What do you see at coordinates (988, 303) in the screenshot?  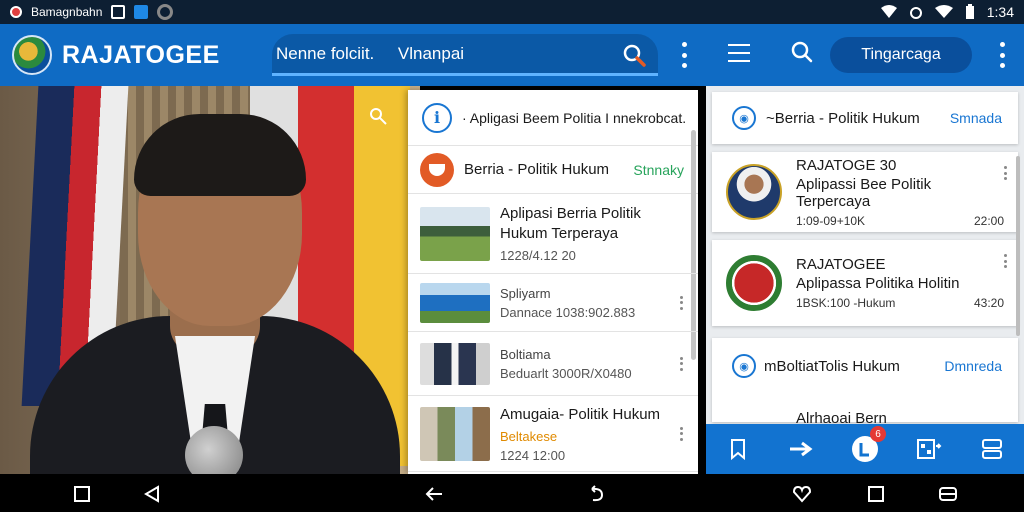 I see `item-time: 43:20` at bounding box center [988, 303].